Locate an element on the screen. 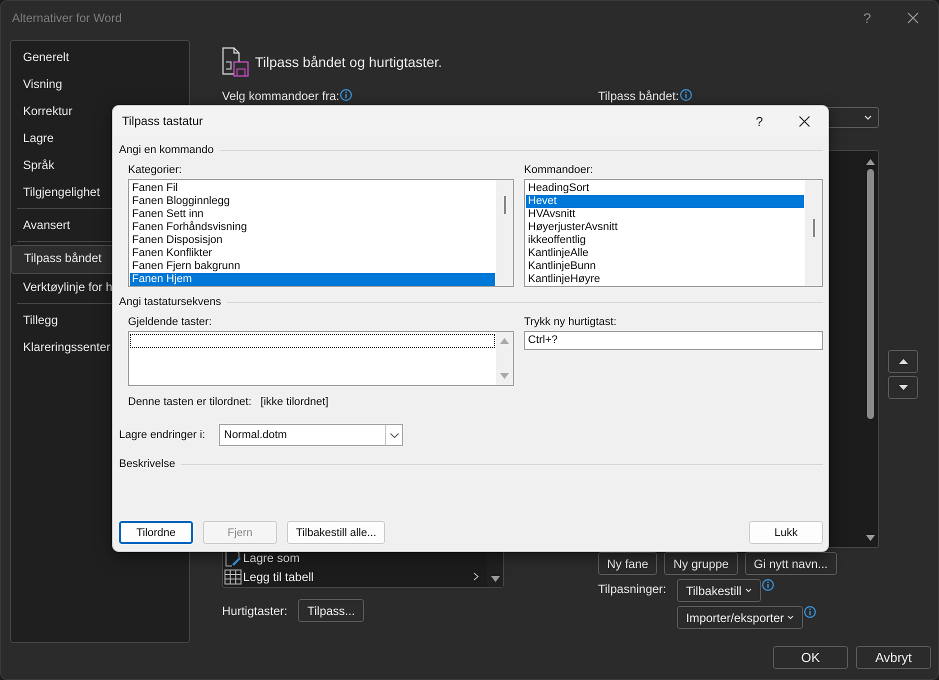  shortcut-input: Ctrl+? is located at coordinates (673, 340).